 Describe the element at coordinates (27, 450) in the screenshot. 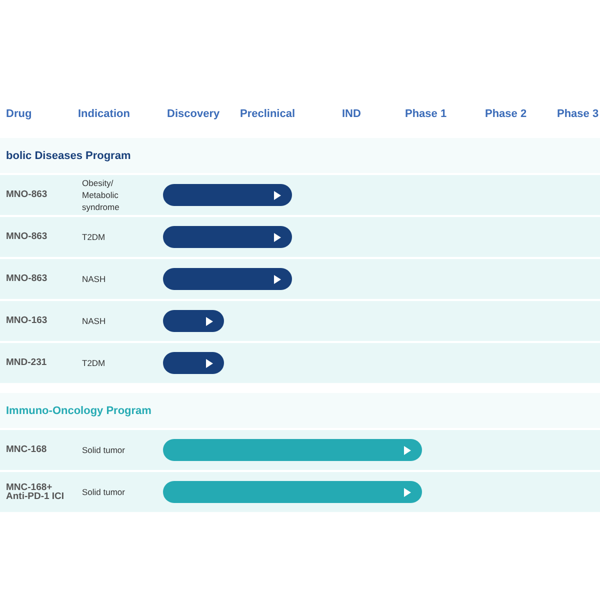

I see `drug-name: MNC-168` at that location.